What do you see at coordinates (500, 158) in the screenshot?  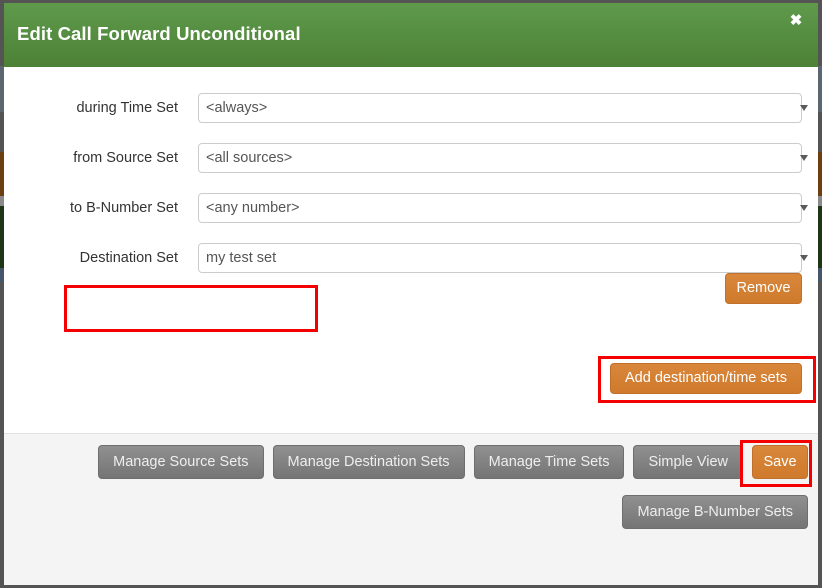 I see `select-source-set` at bounding box center [500, 158].